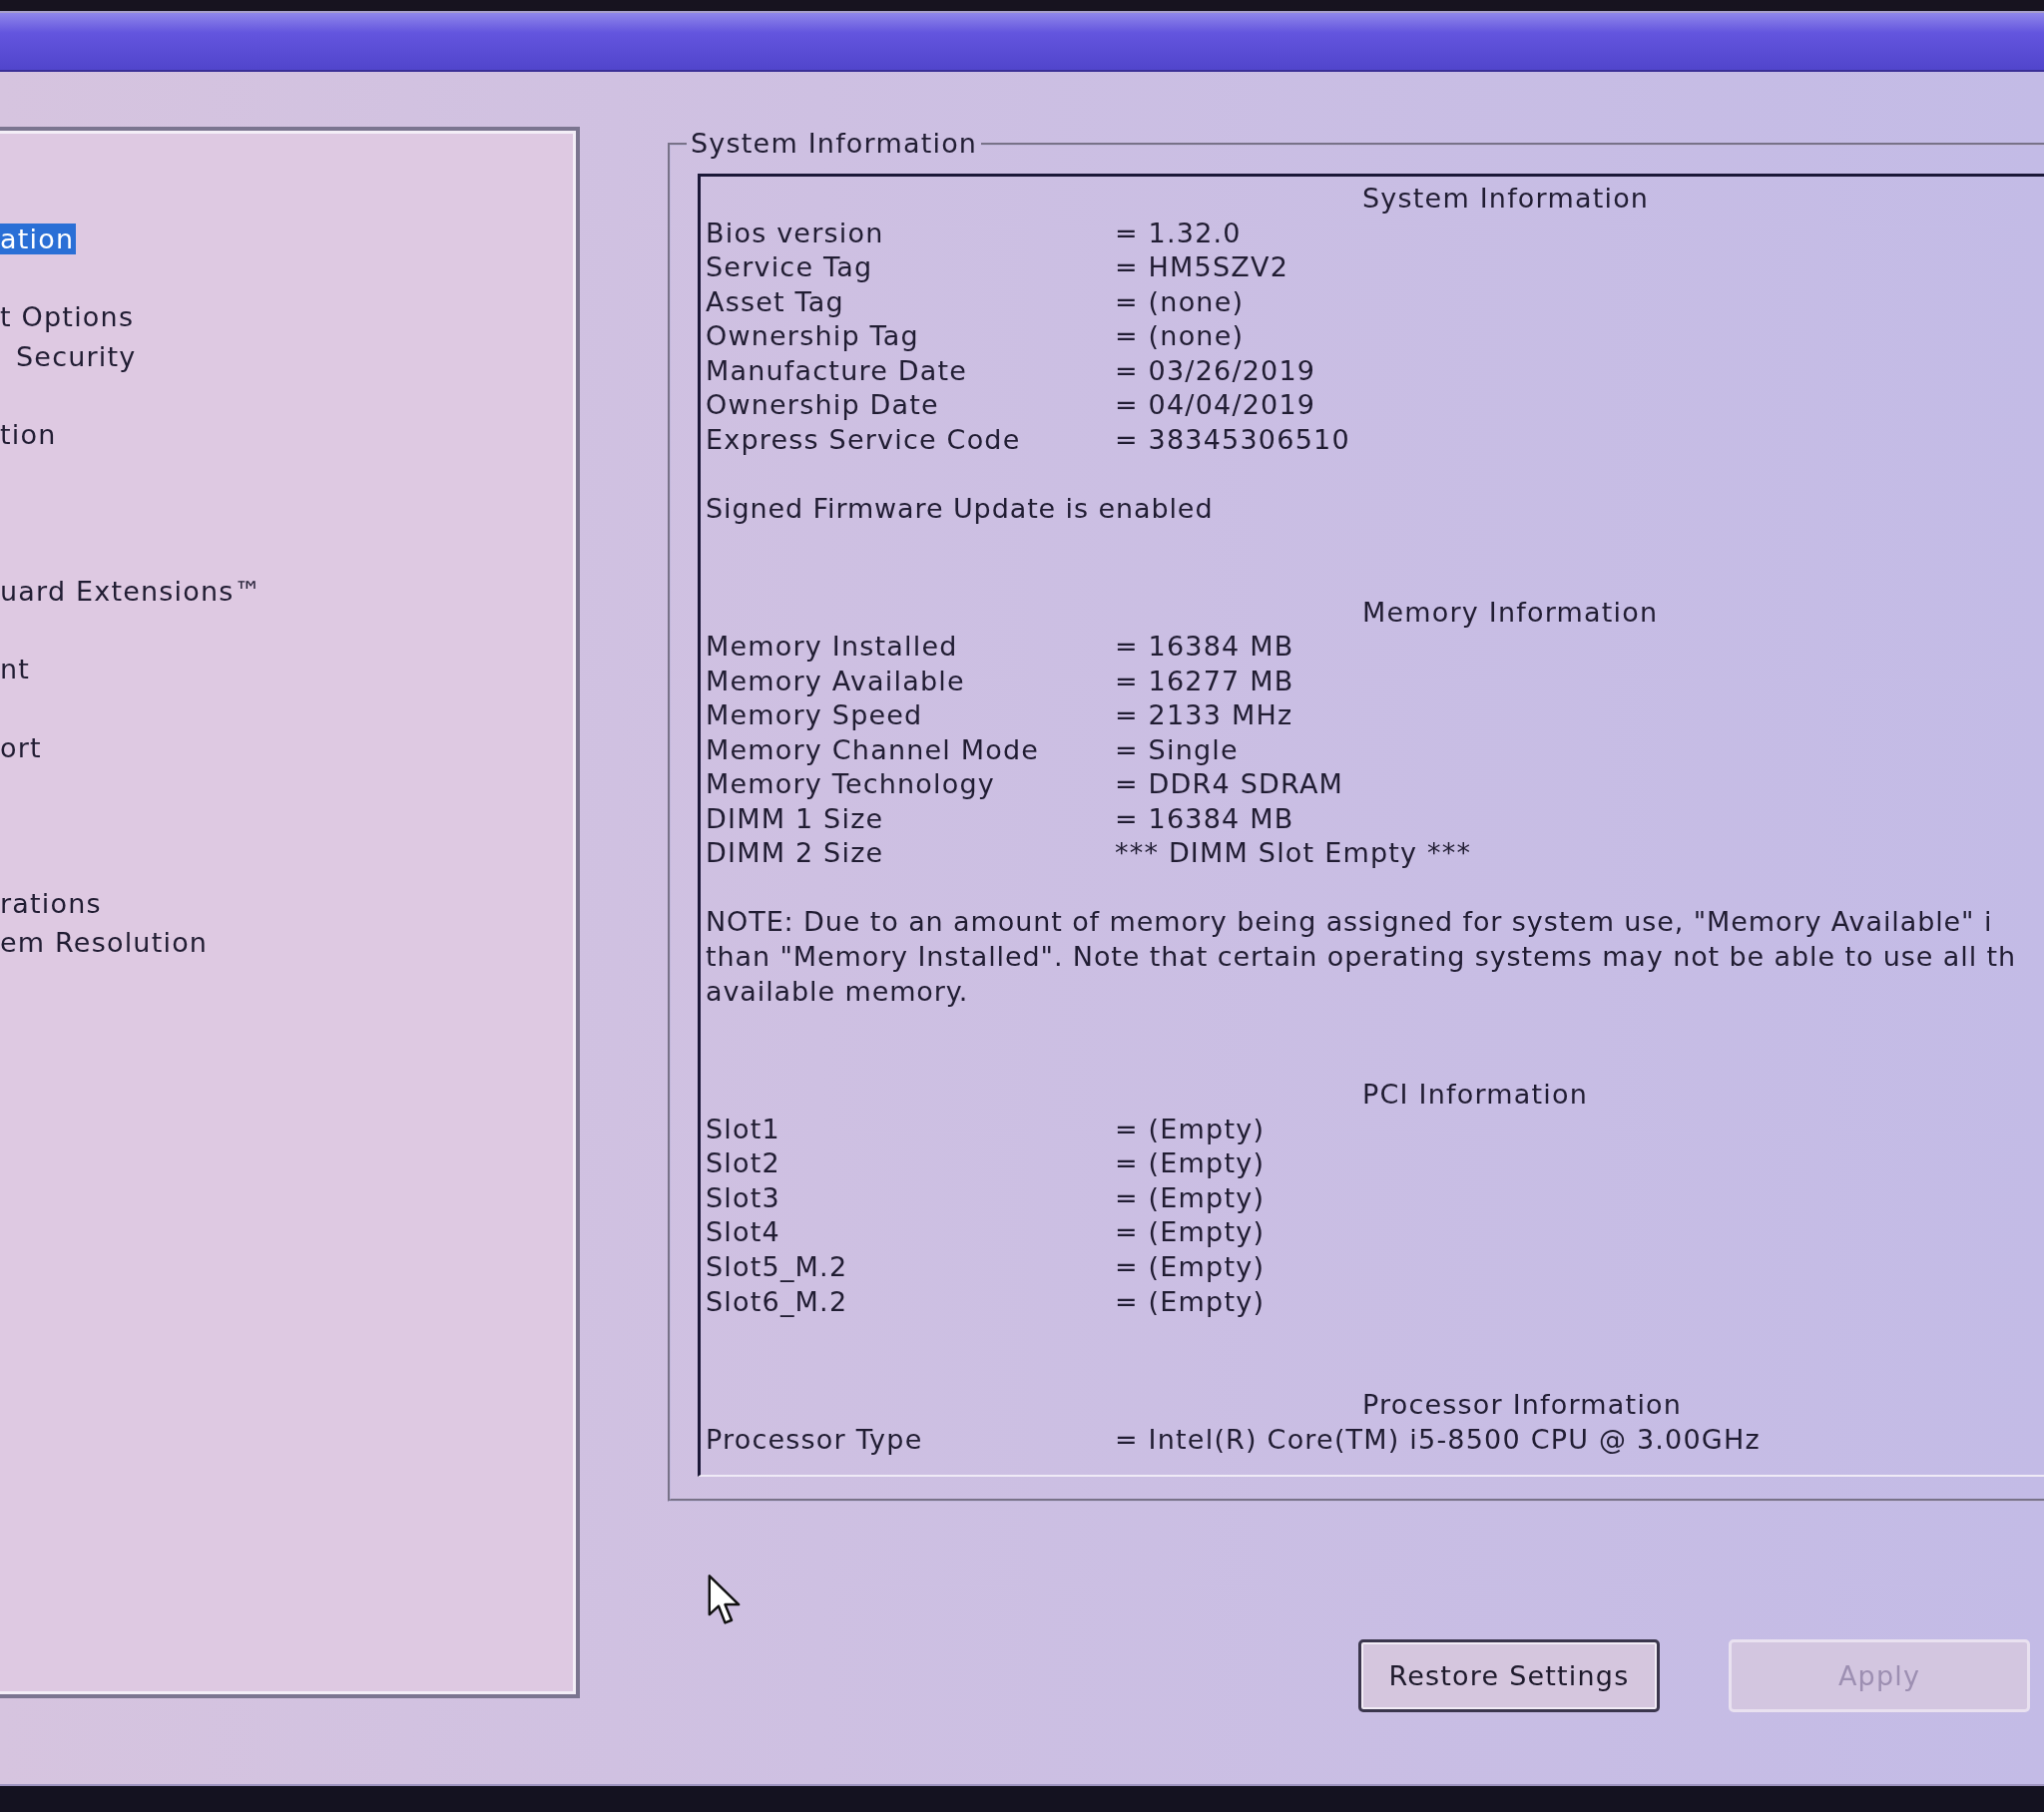  I want to click on field-label: Slot5_M.2, so click(777, 1266).